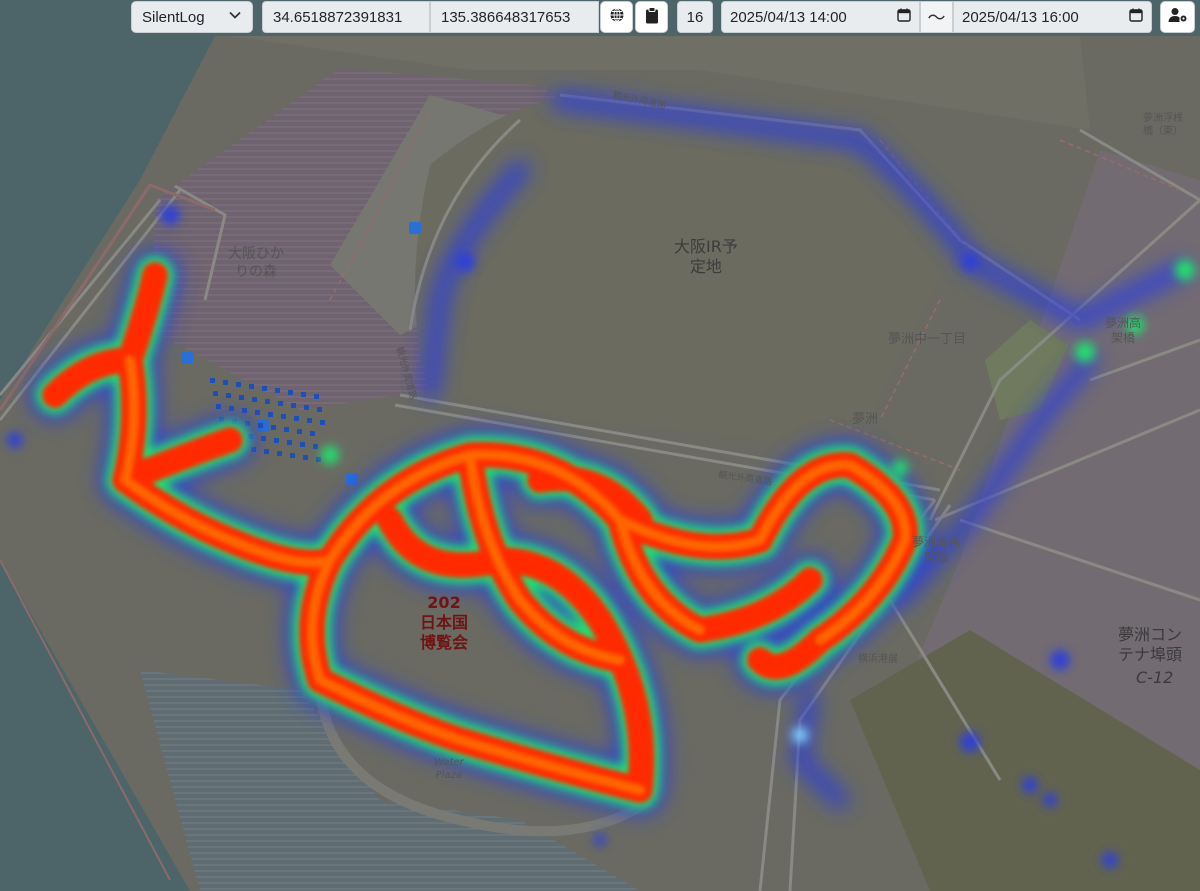 The height and width of the screenshot is (891, 1200). I want to click on user-gear-icon, so click(1178, 17).